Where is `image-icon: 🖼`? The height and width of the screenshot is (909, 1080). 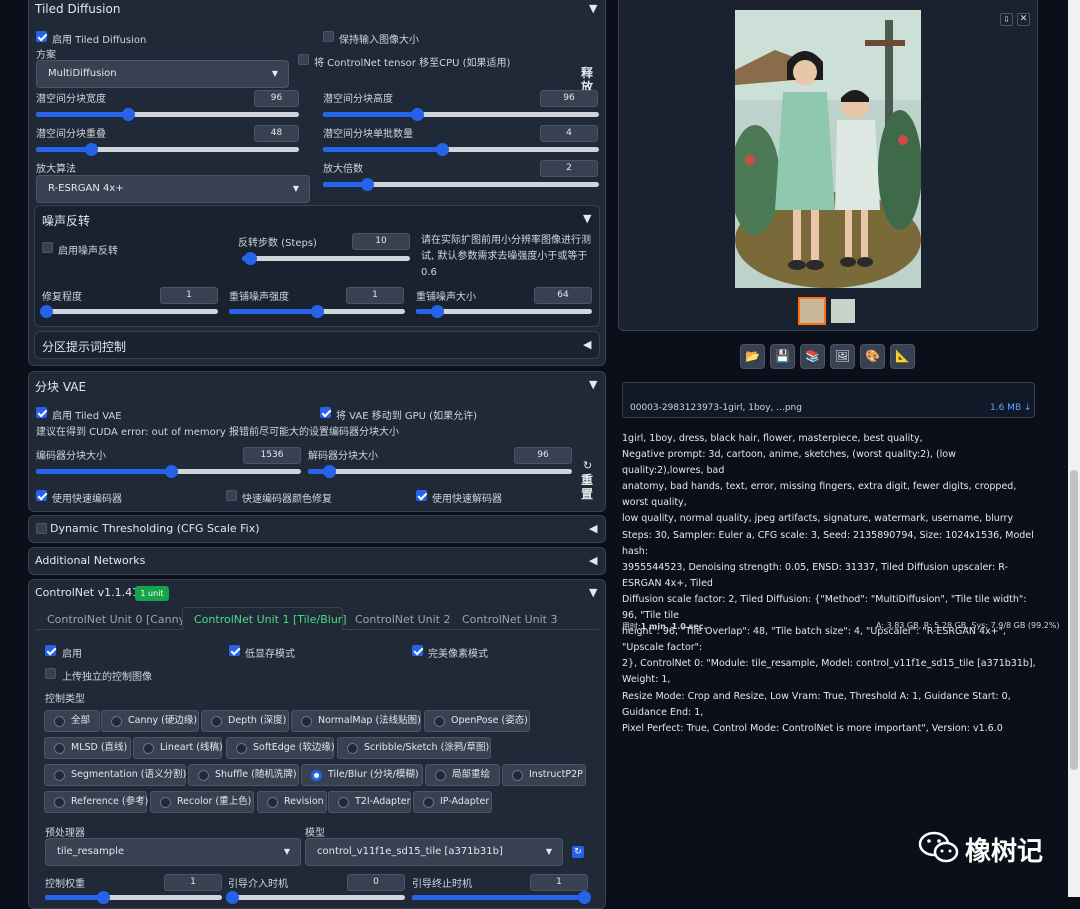 image-icon: 🖼 is located at coordinates (842, 356).